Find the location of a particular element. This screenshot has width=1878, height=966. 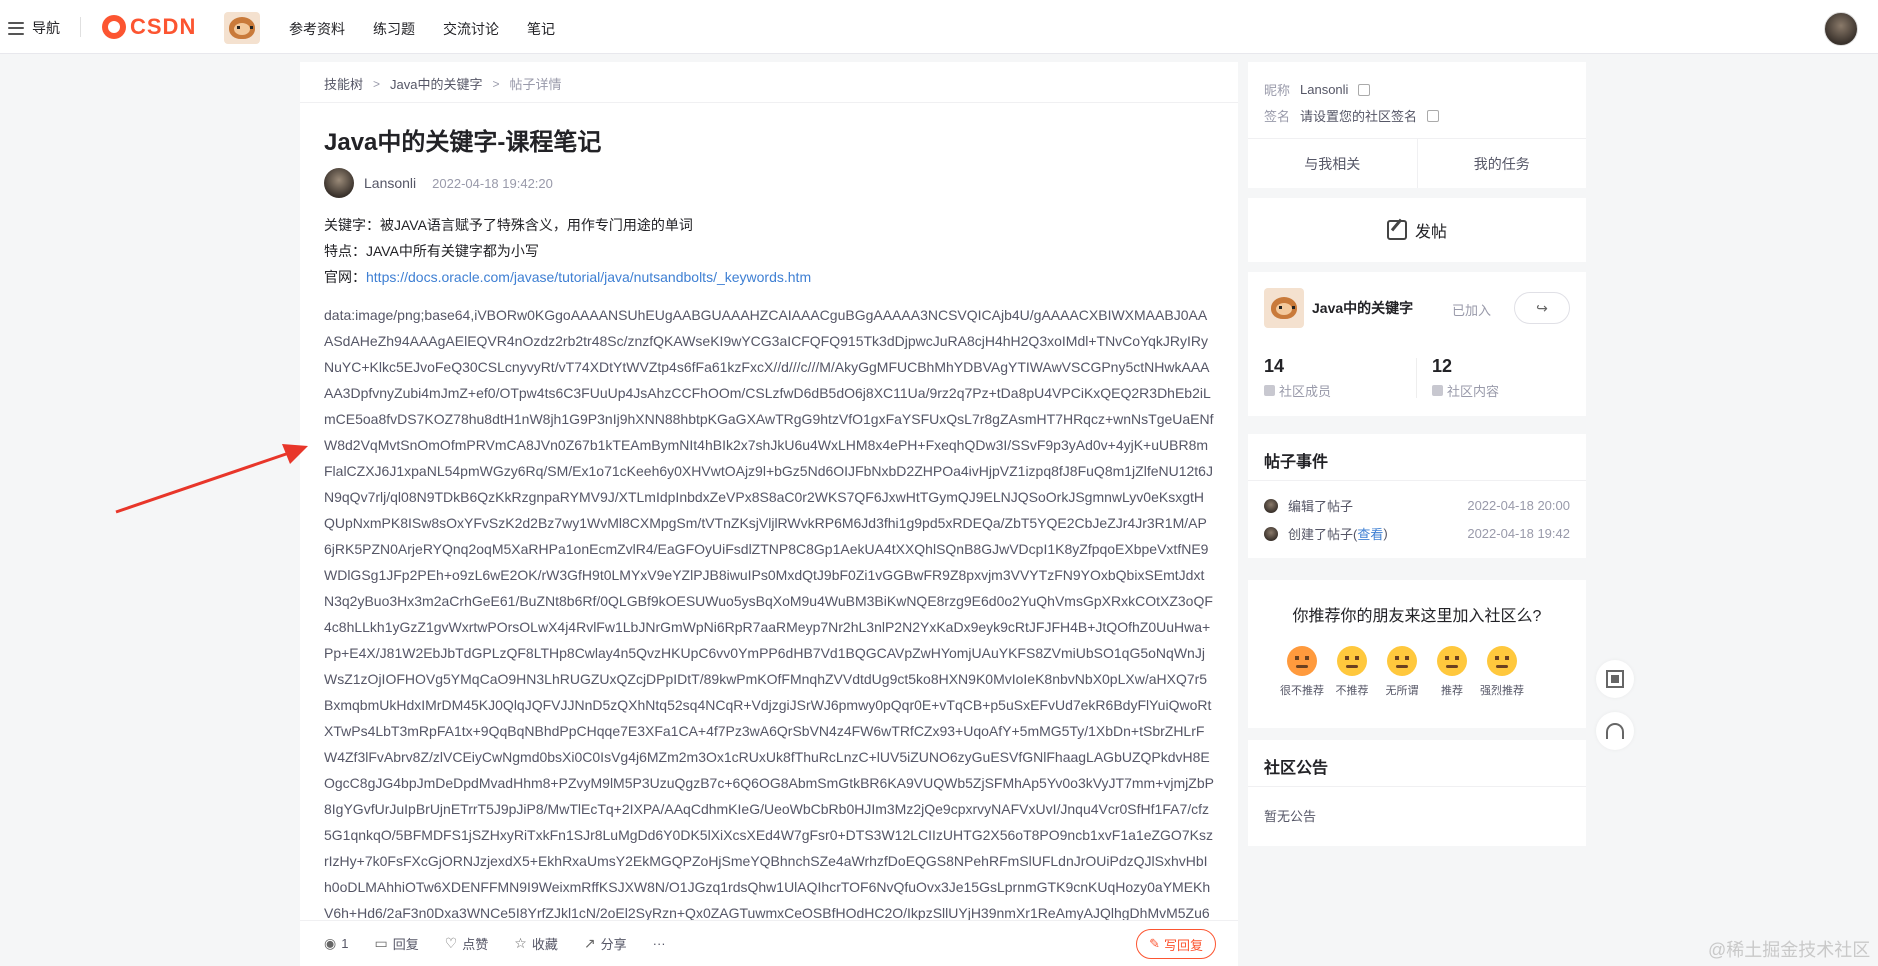

folder-icon is located at coordinates (1437, 390).